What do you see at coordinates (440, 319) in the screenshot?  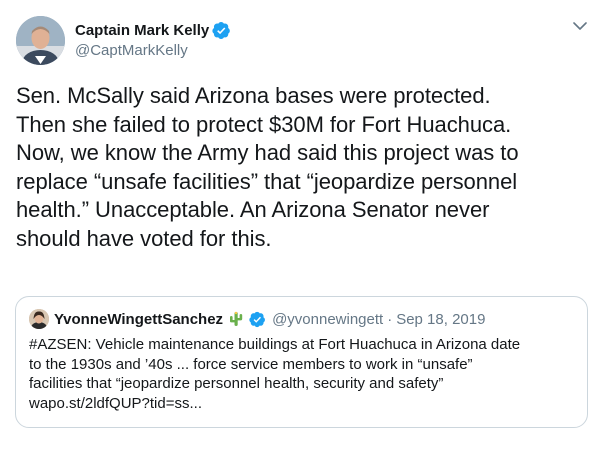 I see `quoted-tweet-date: Sep 18, 2019` at bounding box center [440, 319].